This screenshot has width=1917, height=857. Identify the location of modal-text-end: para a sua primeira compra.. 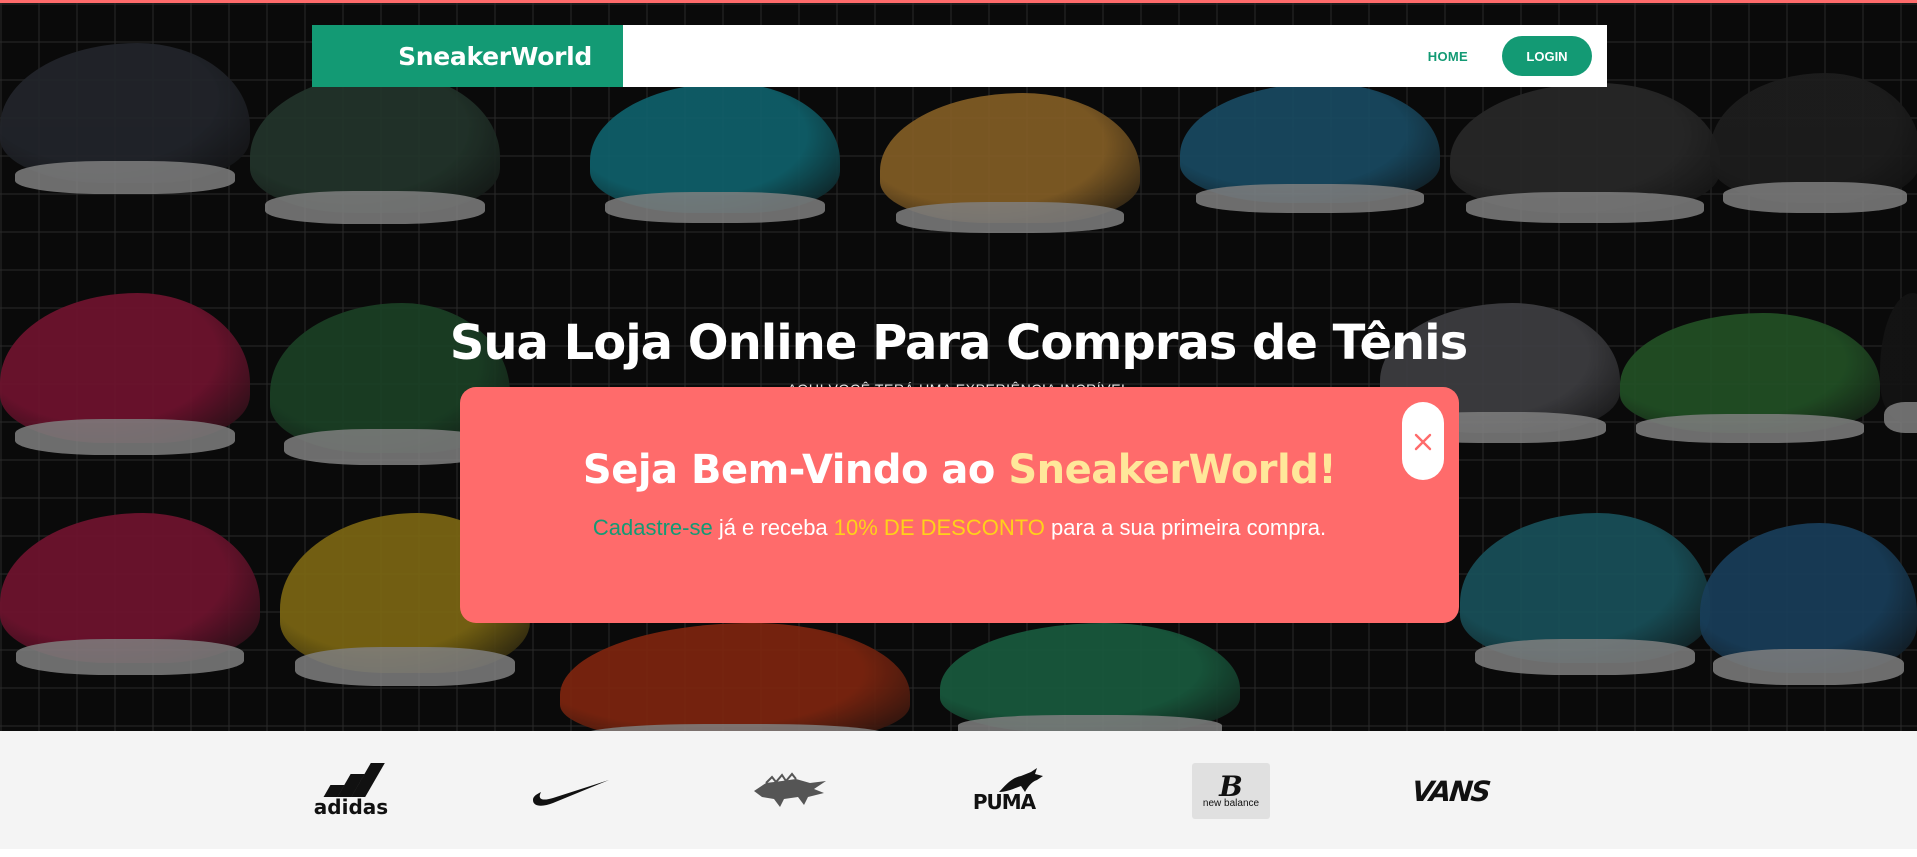
(1185, 527).